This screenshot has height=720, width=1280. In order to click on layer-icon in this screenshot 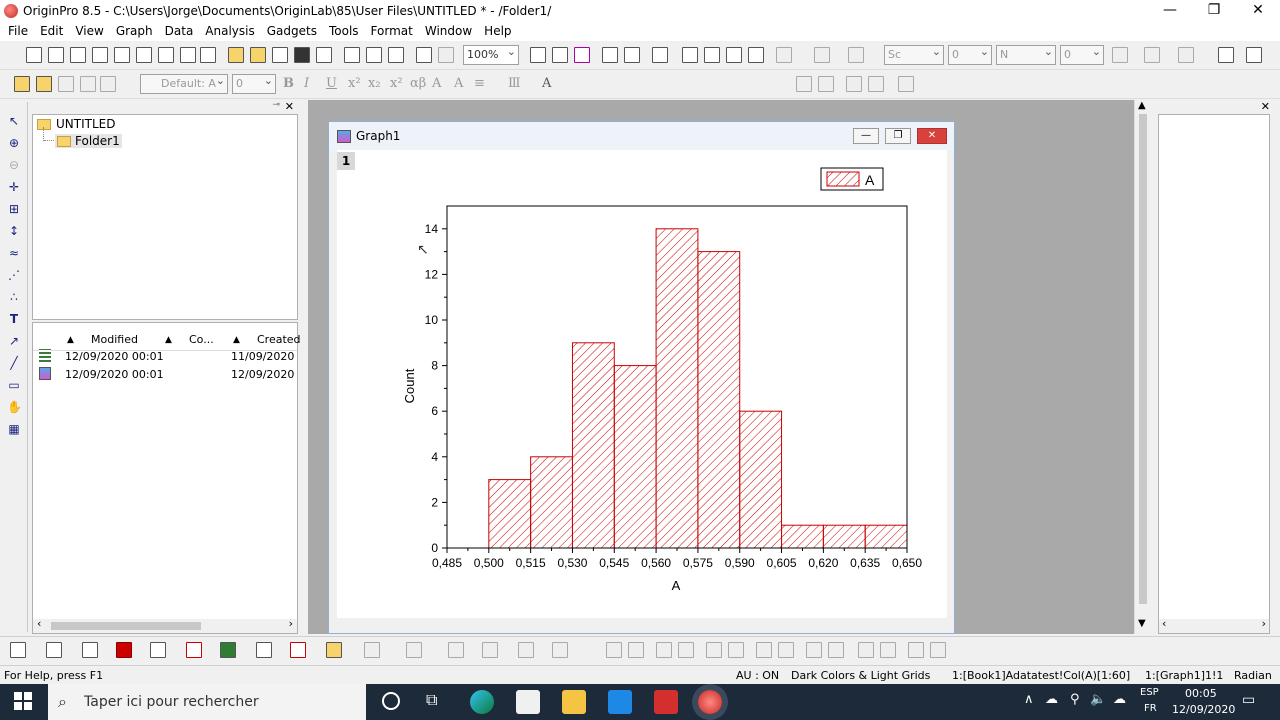, I will do `click(1226, 55)`.